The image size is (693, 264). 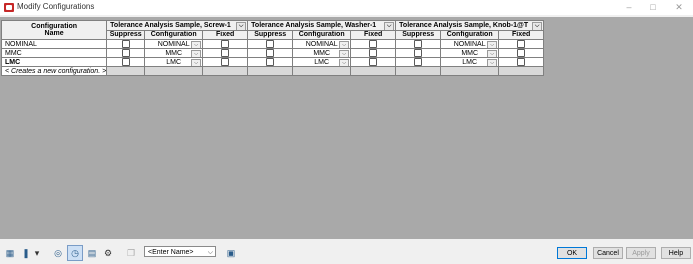 What do you see at coordinates (54, 30) in the screenshot?
I see `configuration-name-header: Configuration Name` at bounding box center [54, 30].